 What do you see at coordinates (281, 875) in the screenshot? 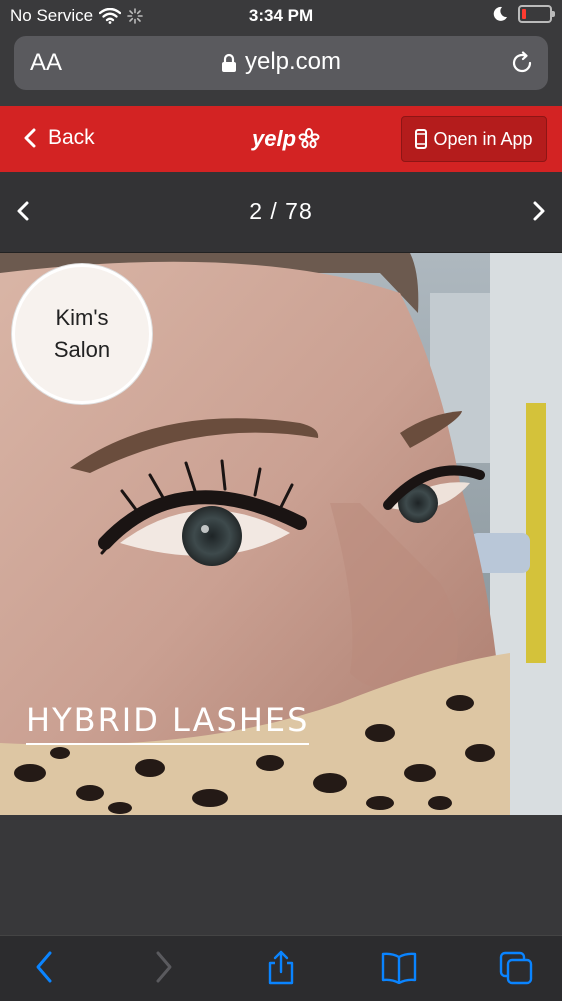
I see `viewer-background` at bounding box center [281, 875].